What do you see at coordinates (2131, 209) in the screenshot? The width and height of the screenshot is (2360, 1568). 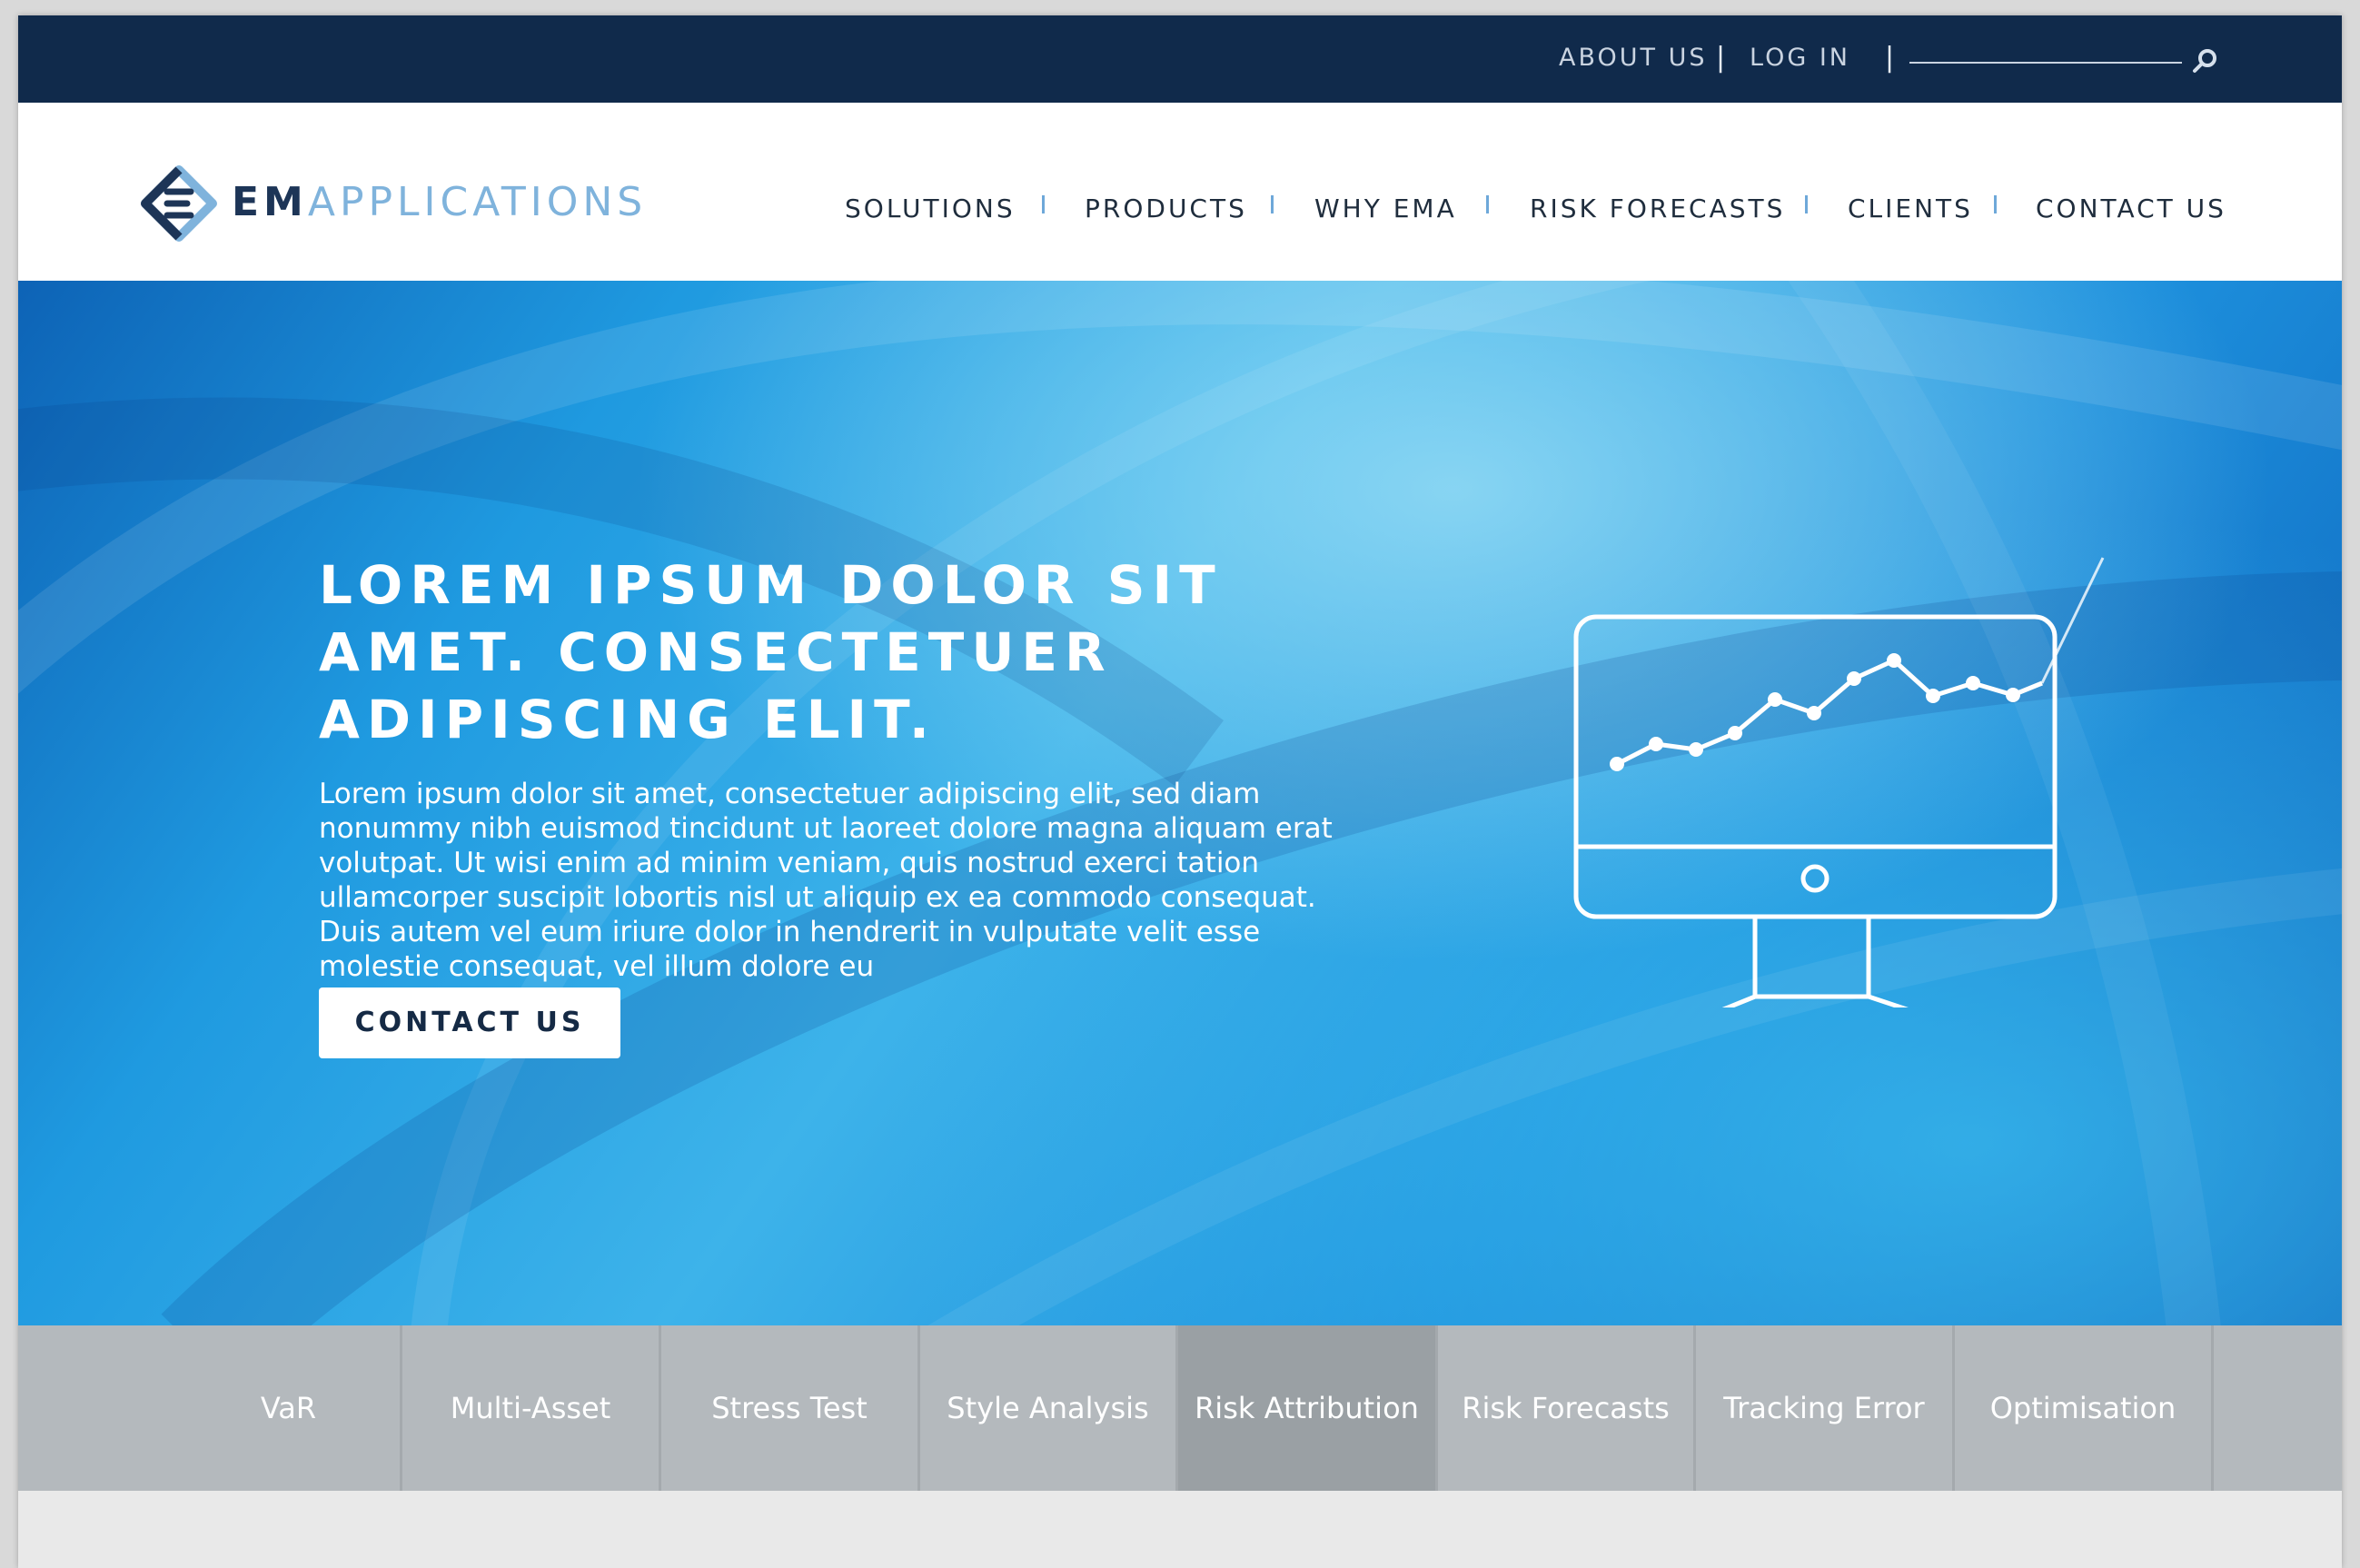 I see `nav-item-contact-us: CONTACT US` at bounding box center [2131, 209].